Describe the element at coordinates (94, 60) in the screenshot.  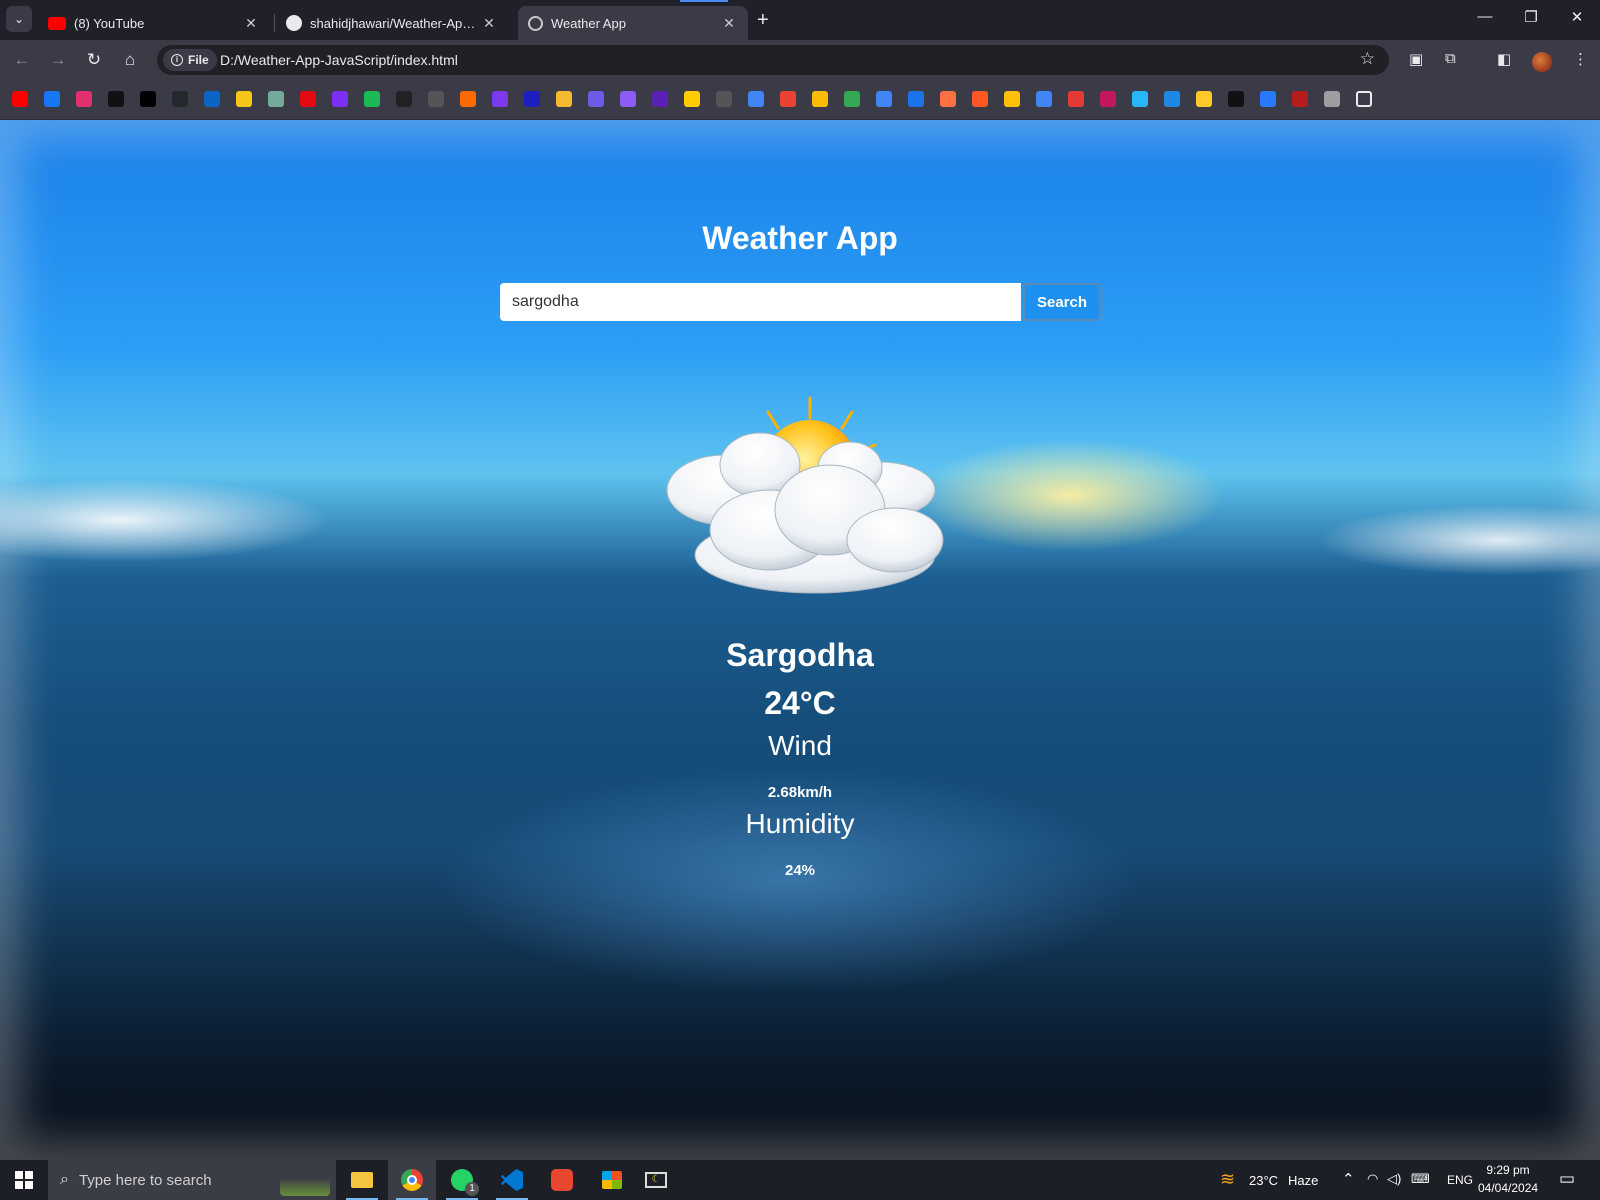
I see `reload-button: ↻` at that location.